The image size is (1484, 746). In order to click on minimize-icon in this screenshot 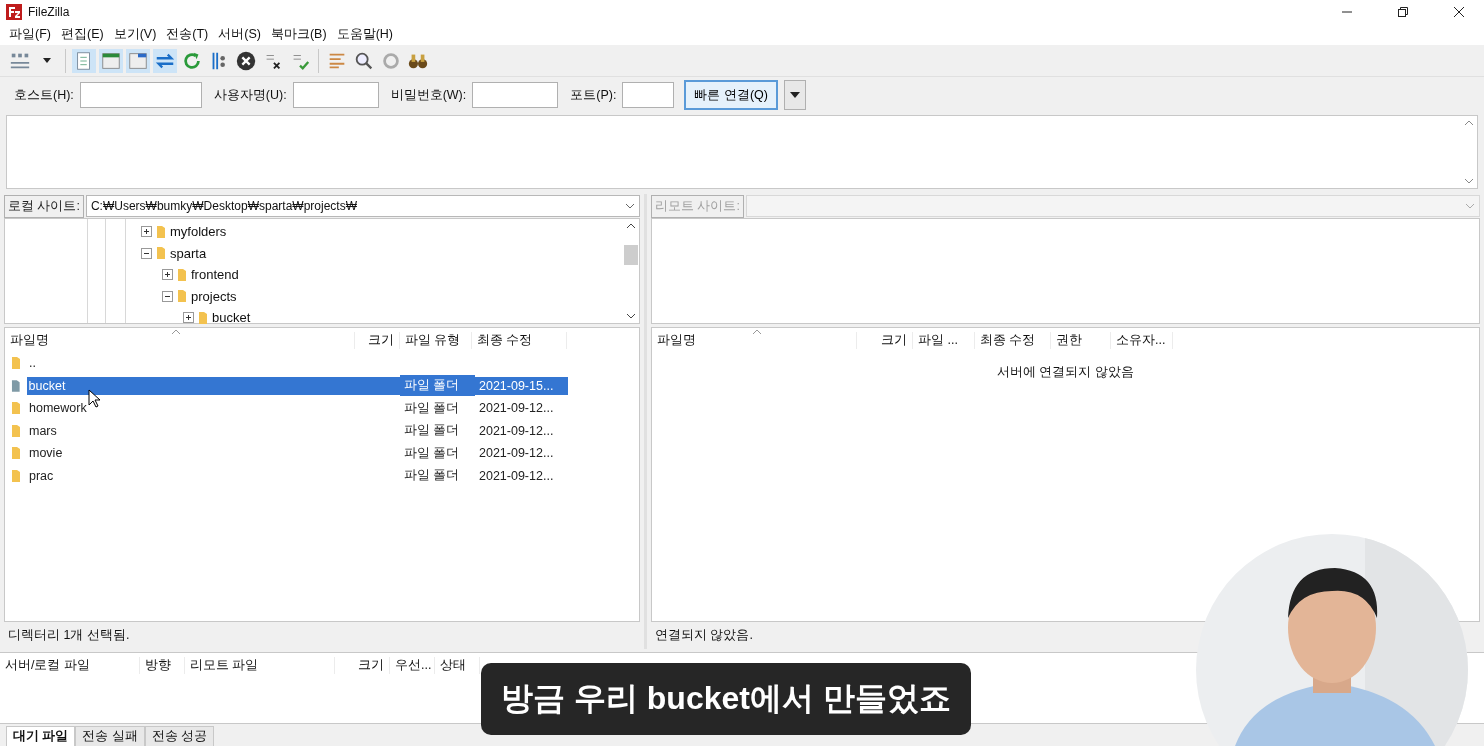, I will do `click(1347, 12)`.